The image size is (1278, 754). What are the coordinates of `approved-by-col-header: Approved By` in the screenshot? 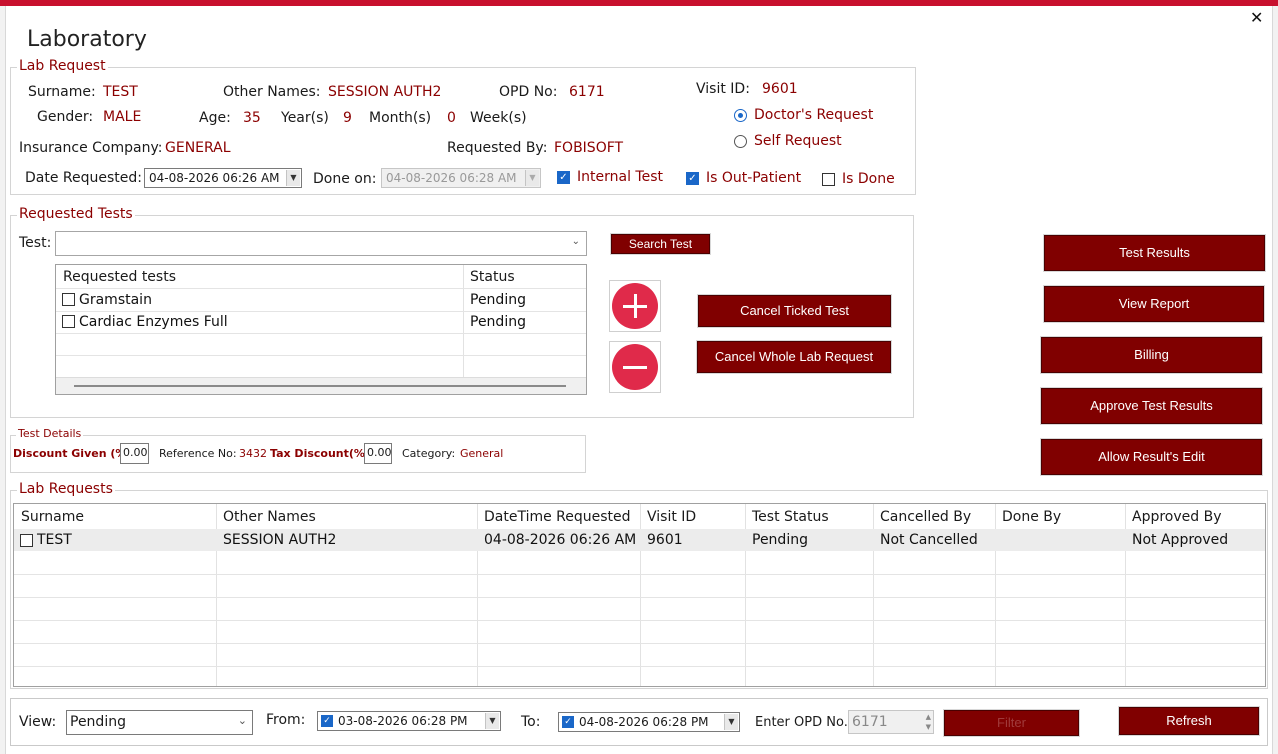 It's located at (1174, 517).